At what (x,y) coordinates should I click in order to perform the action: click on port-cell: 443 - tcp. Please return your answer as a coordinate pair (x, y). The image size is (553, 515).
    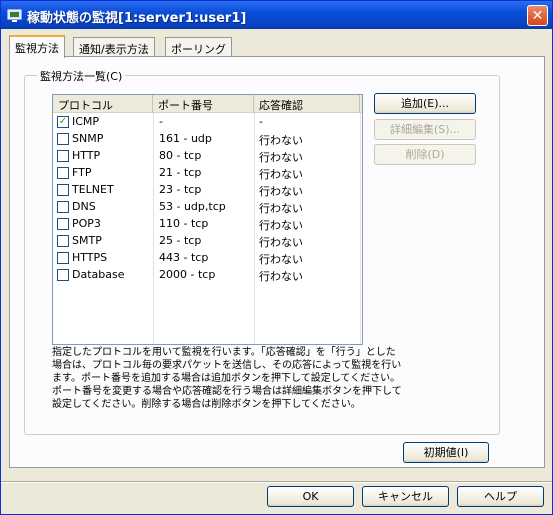
    Looking at the image, I should click on (184, 257).